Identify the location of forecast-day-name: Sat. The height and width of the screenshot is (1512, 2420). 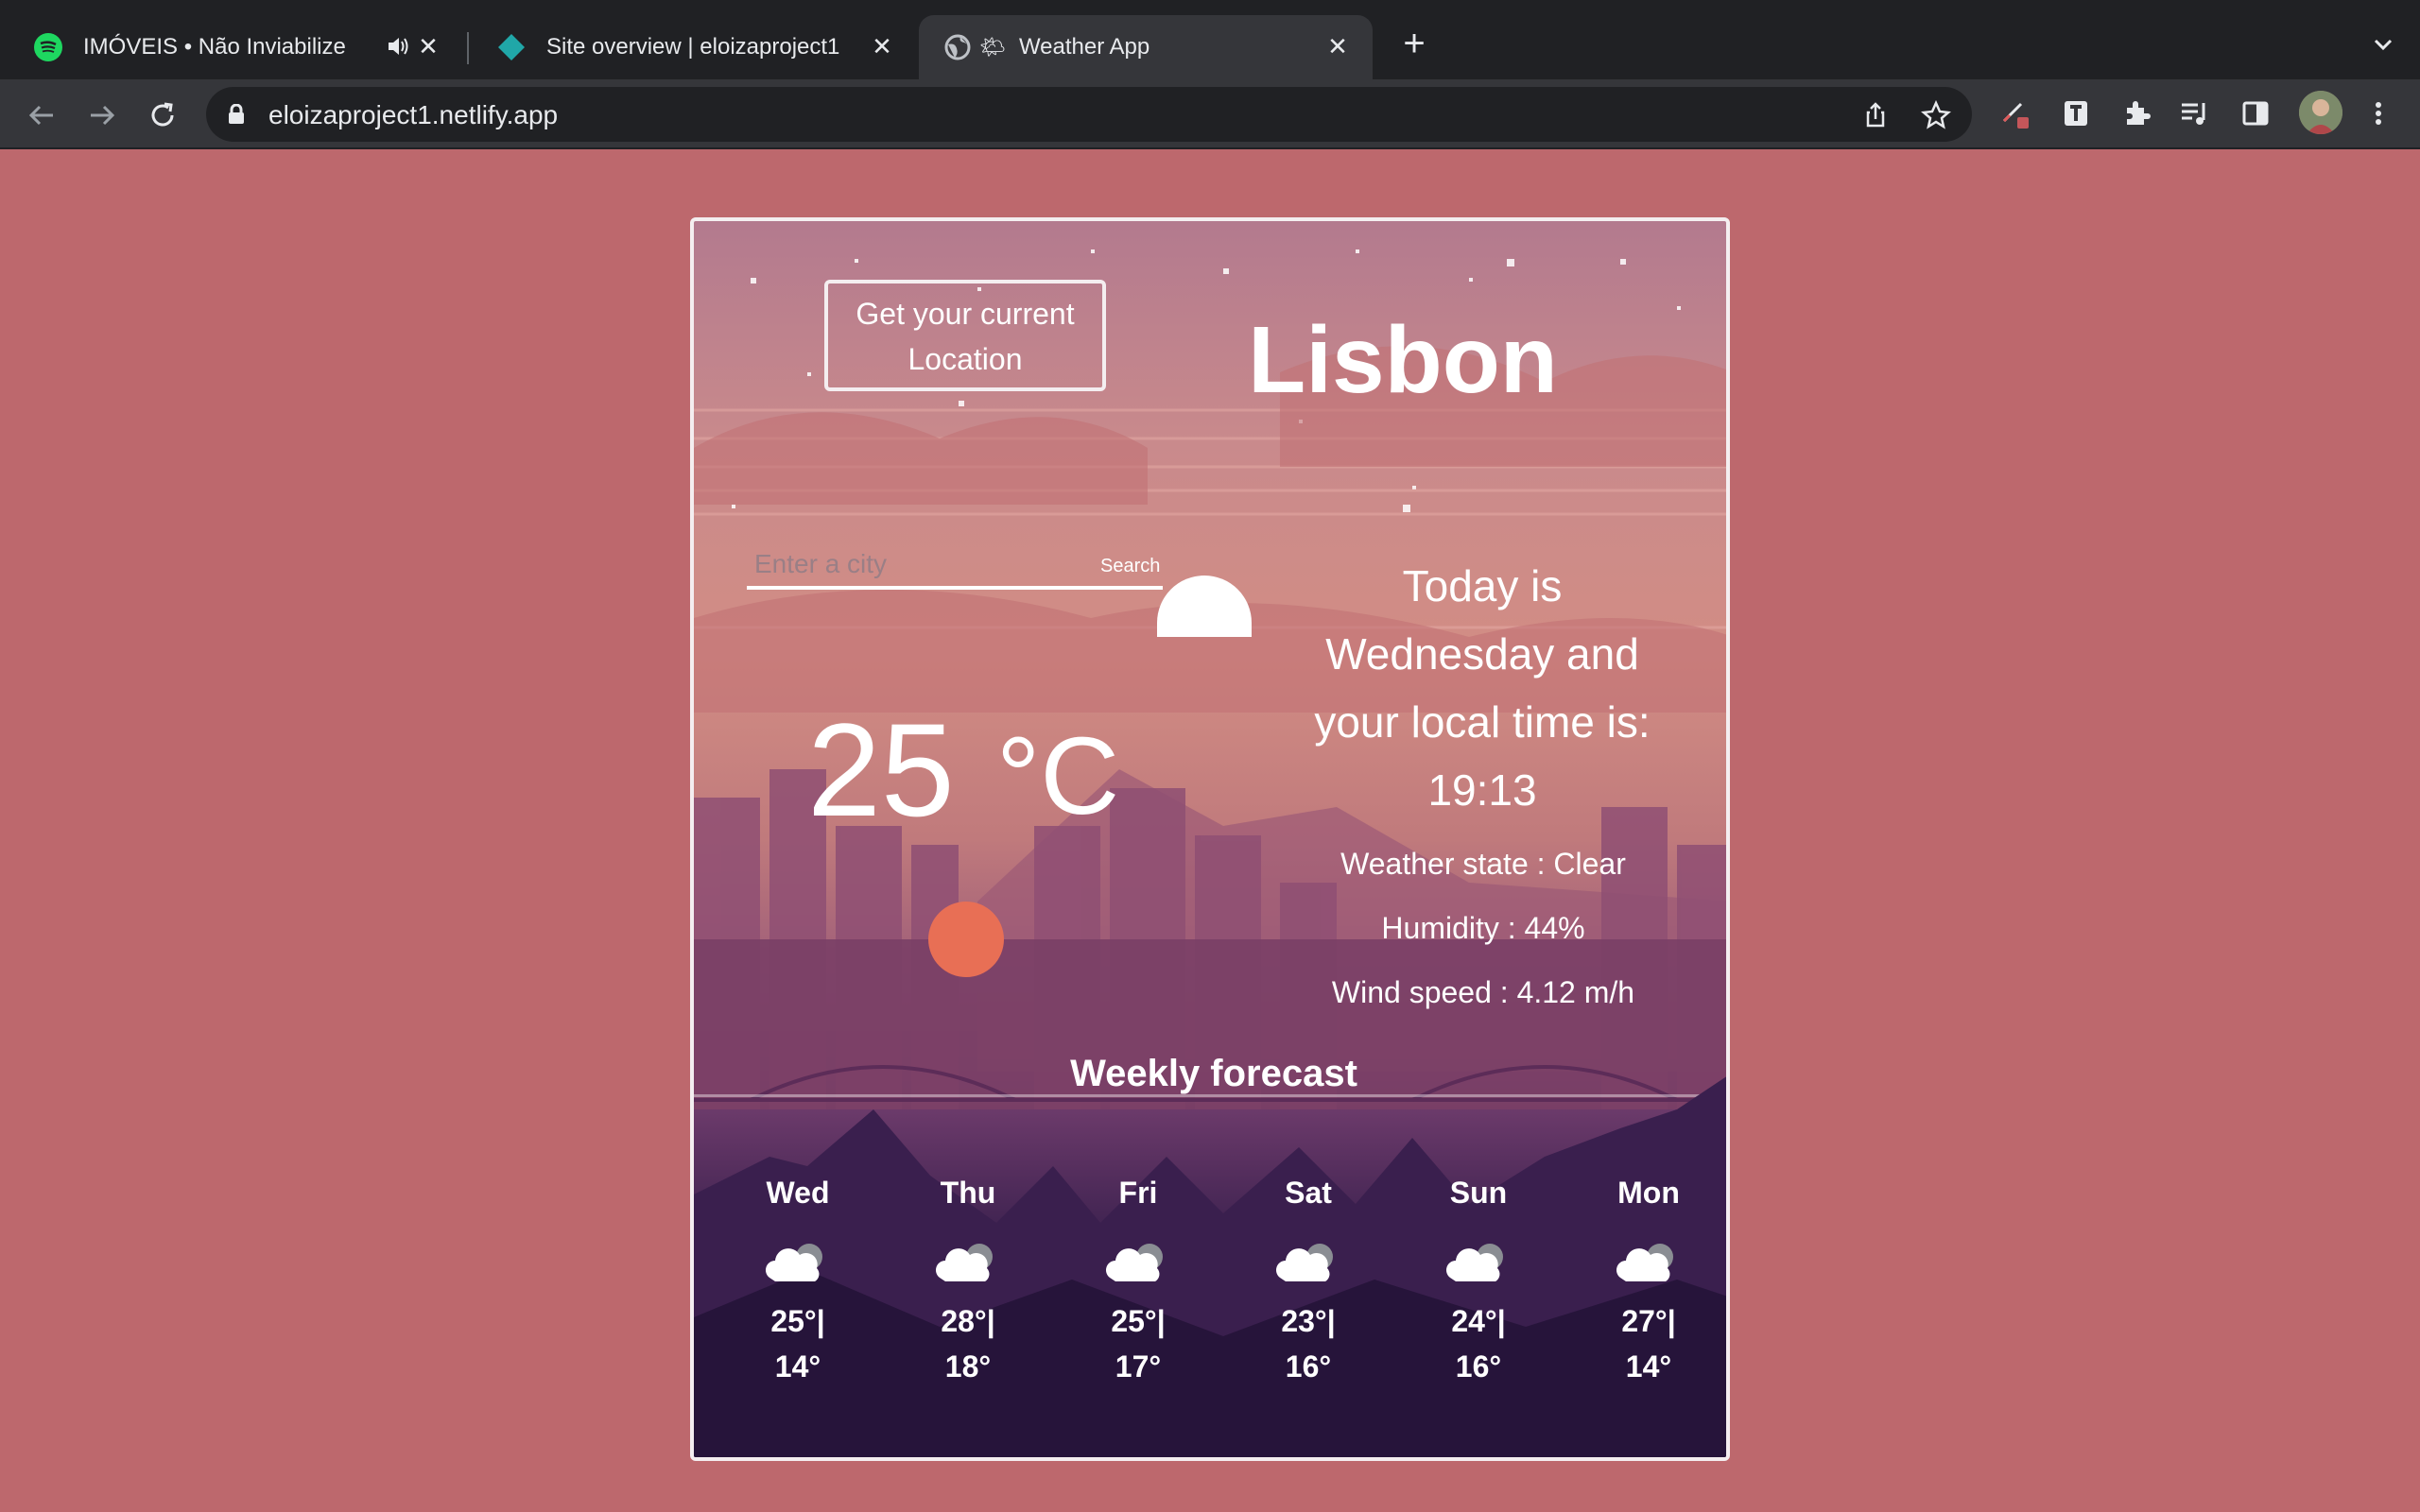
(1309, 1193).